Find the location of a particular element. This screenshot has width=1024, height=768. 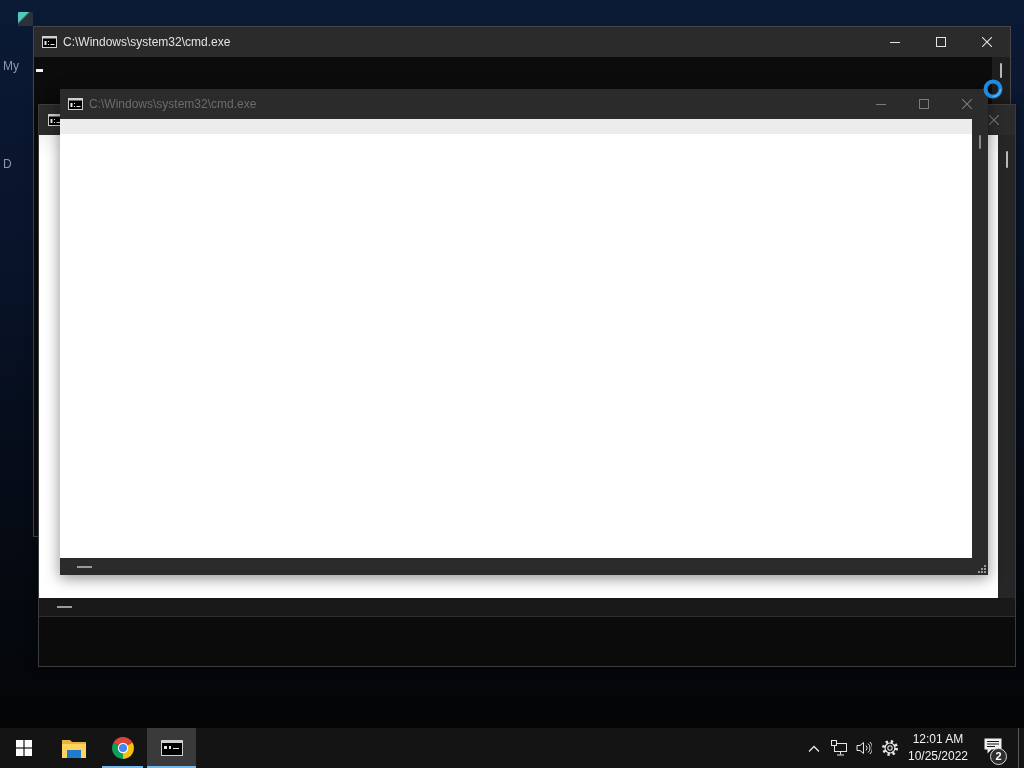

settings-icon is located at coordinates (889, 748).